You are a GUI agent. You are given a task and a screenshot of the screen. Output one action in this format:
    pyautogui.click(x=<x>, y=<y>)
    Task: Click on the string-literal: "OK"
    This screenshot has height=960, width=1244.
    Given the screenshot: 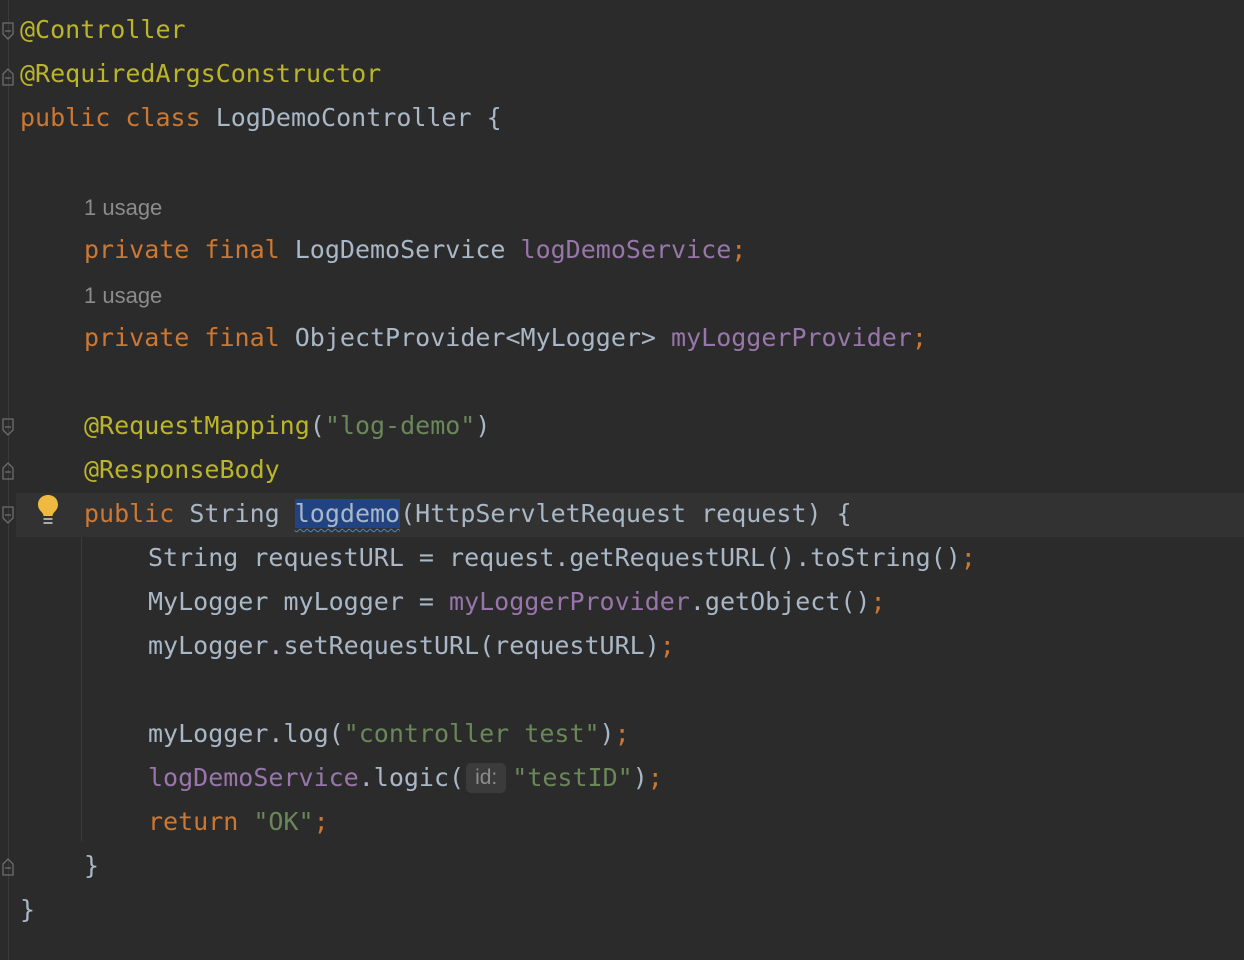 What is the action you would take?
    pyautogui.click(x=283, y=821)
    